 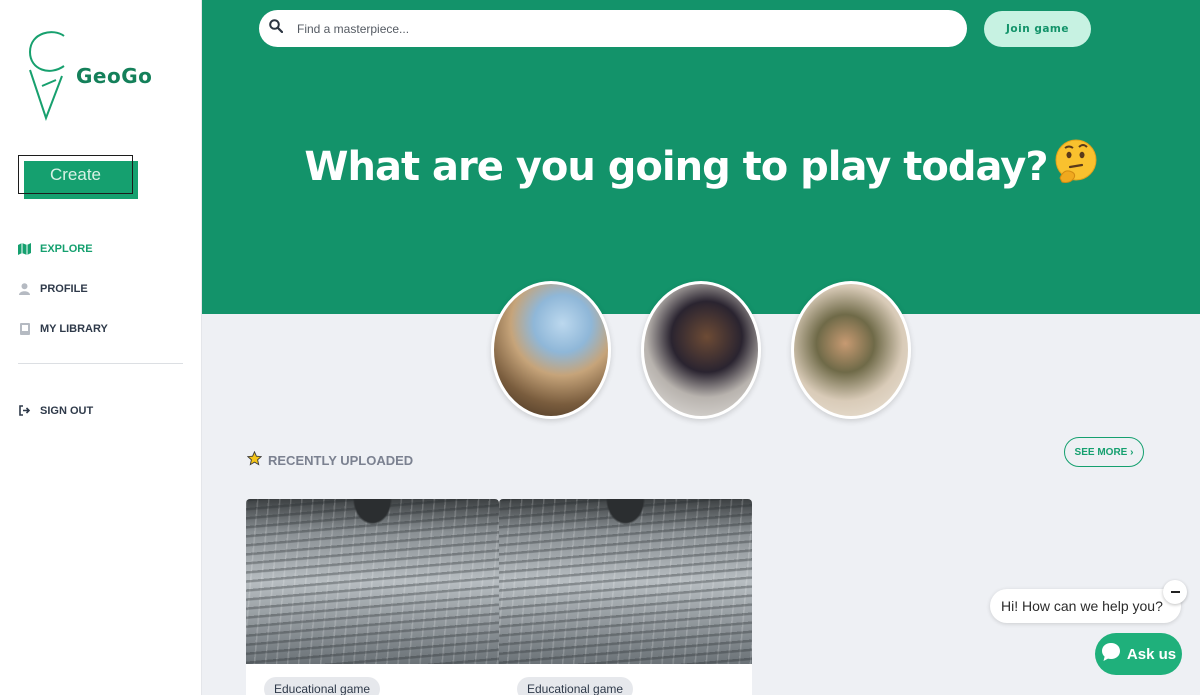 I want to click on ask-us-label: Ask us, so click(x=1151, y=654).